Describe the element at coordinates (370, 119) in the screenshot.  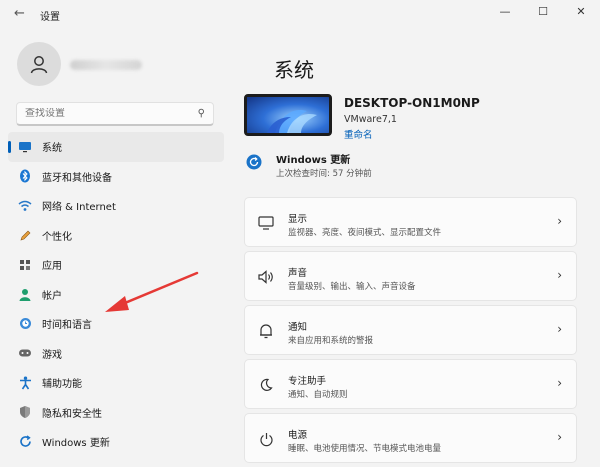
I see `device-model: VMware7,1` at that location.